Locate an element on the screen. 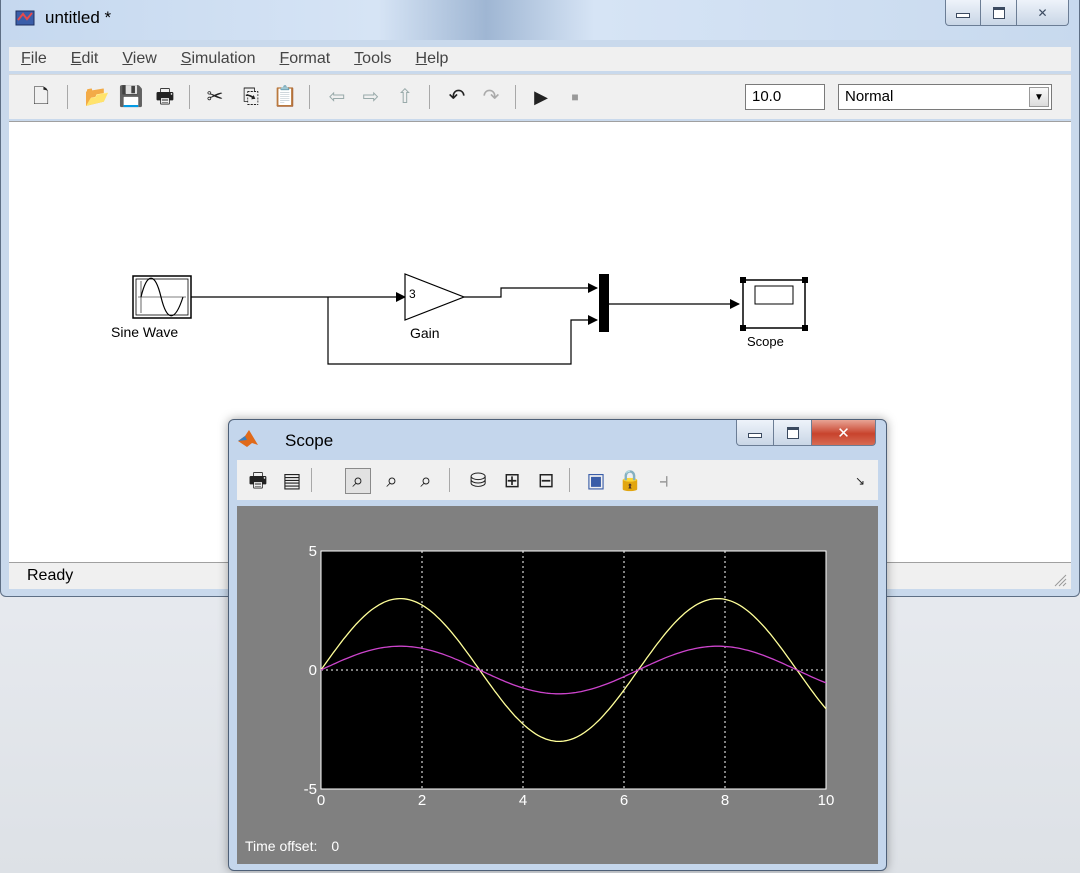 This screenshot has height=873, width=1080. x-tick-label: 10 is located at coordinates (826, 800).